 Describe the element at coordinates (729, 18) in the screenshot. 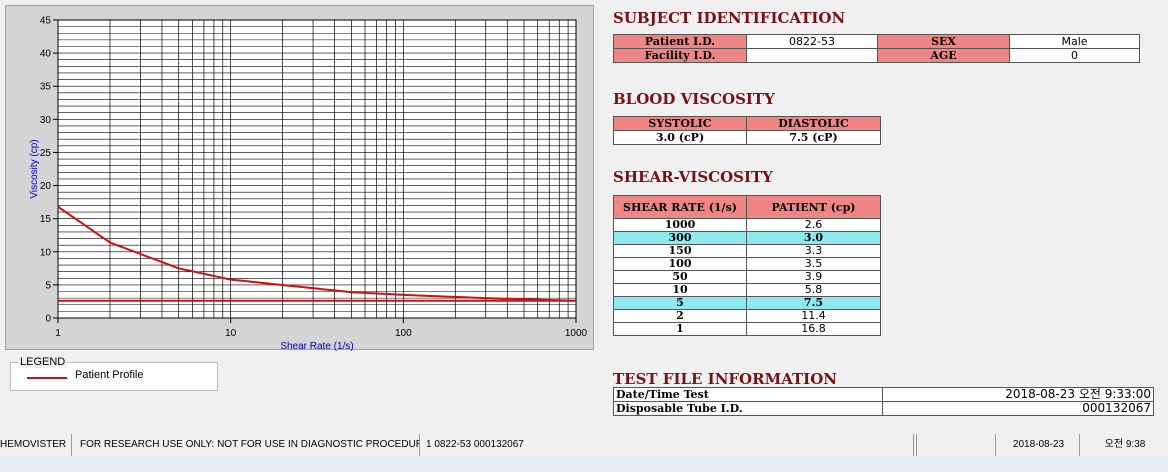

I see `subject-title: SUBJECT IDENTIFICATION` at that location.